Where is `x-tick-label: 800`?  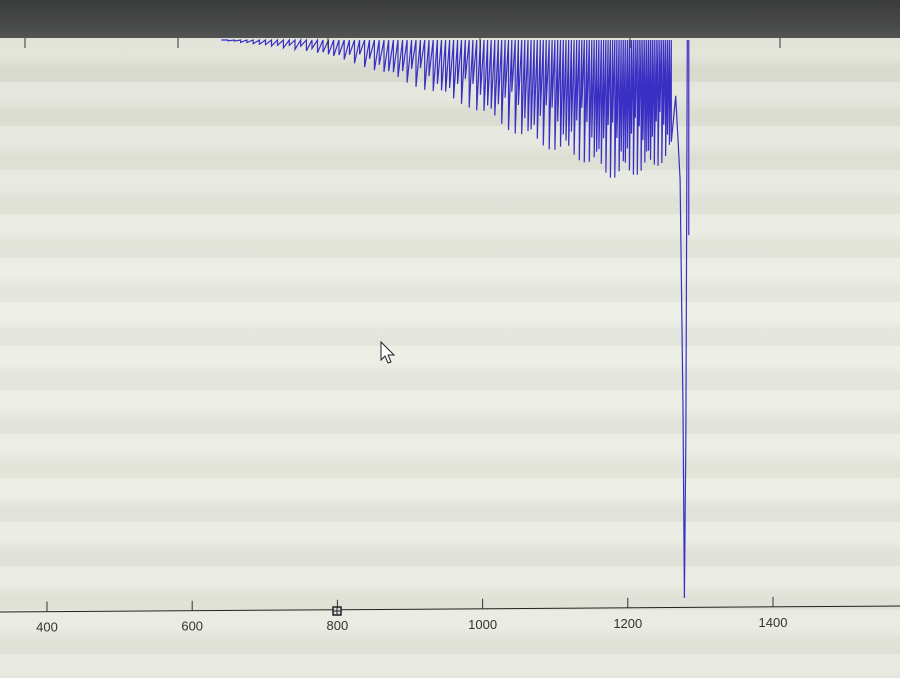
x-tick-label: 800 is located at coordinates (338, 625).